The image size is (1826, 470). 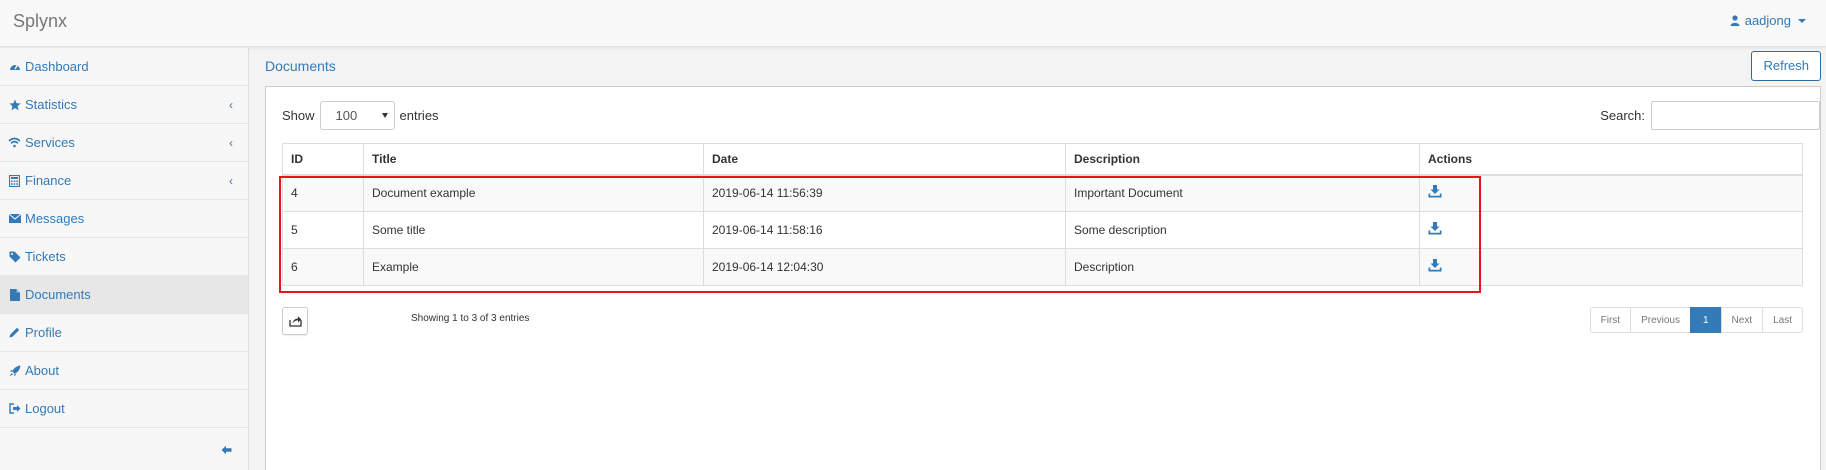 What do you see at coordinates (45, 408) in the screenshot?
I see `sidebar-item-label: Logout` at bounding box center [45, 408].